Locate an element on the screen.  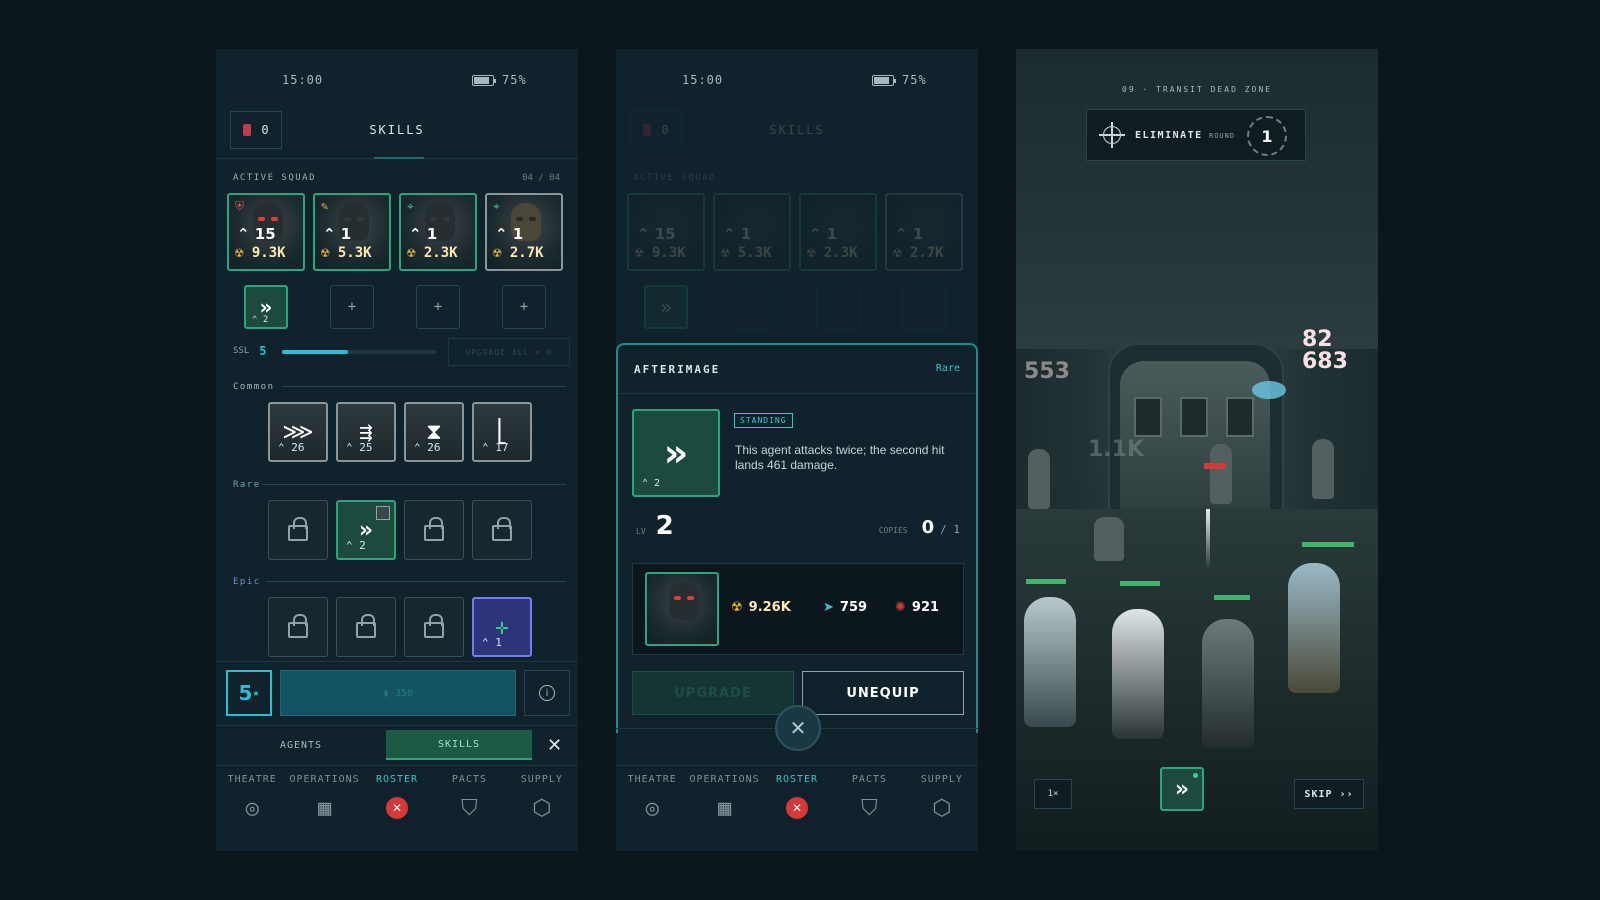
nav-label: OPERATIONS is located at coordinates (324, 779).